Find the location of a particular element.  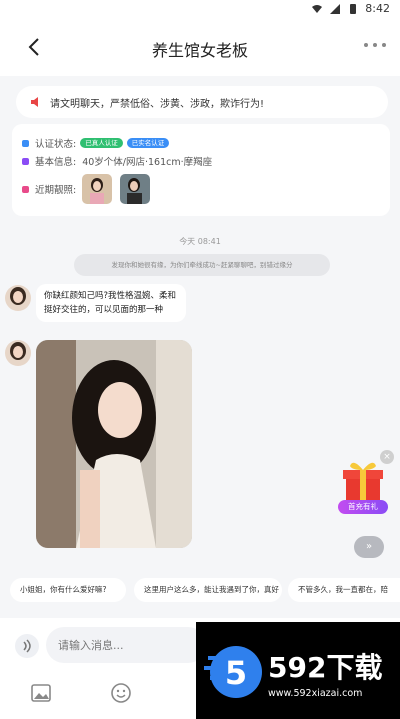

system-message: 发现你和她很有缘，为你们牵线成功~赶紧聊聊吧，别错过缘分 is located at coordinates (202, 265).